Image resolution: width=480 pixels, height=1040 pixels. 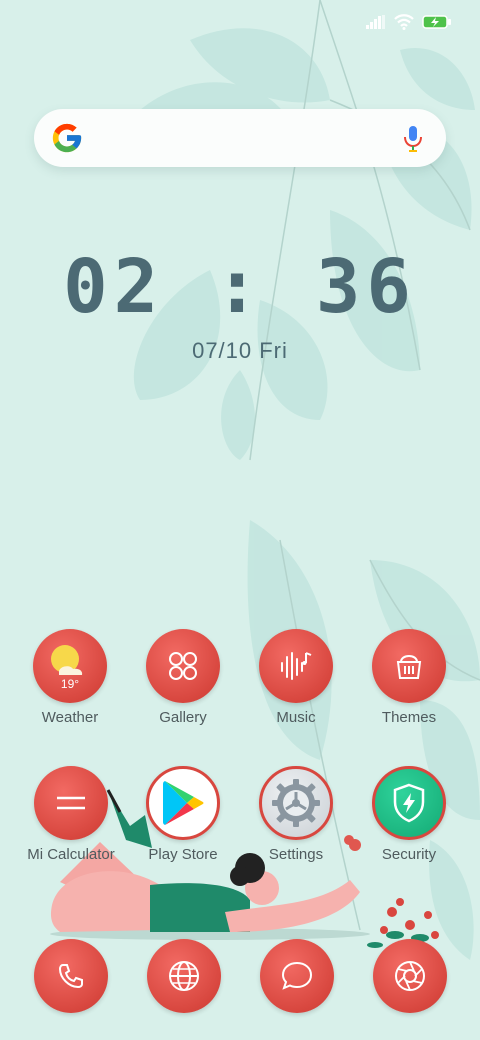 I want to click on app-play-store: Play Store, so click(x=183, y=814).